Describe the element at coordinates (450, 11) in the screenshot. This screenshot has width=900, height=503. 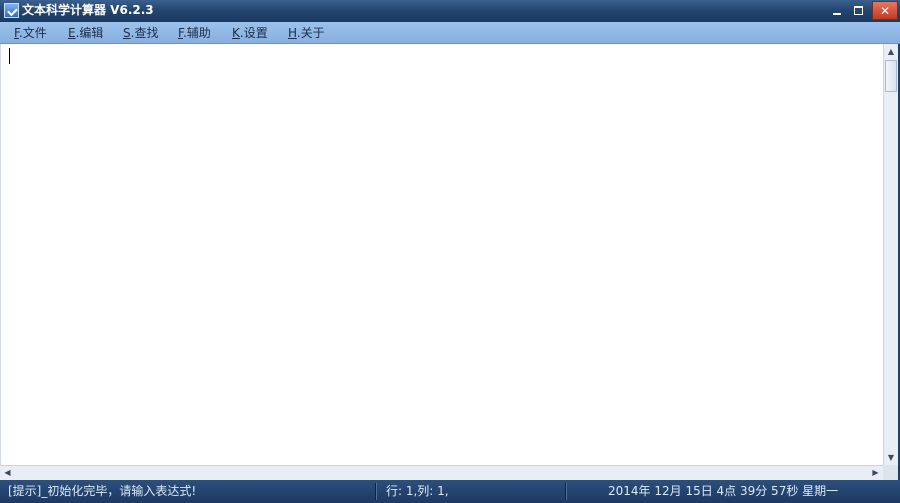
I see `title-bar: 文本科学计算器 V6.2.3 ✕` at that location.